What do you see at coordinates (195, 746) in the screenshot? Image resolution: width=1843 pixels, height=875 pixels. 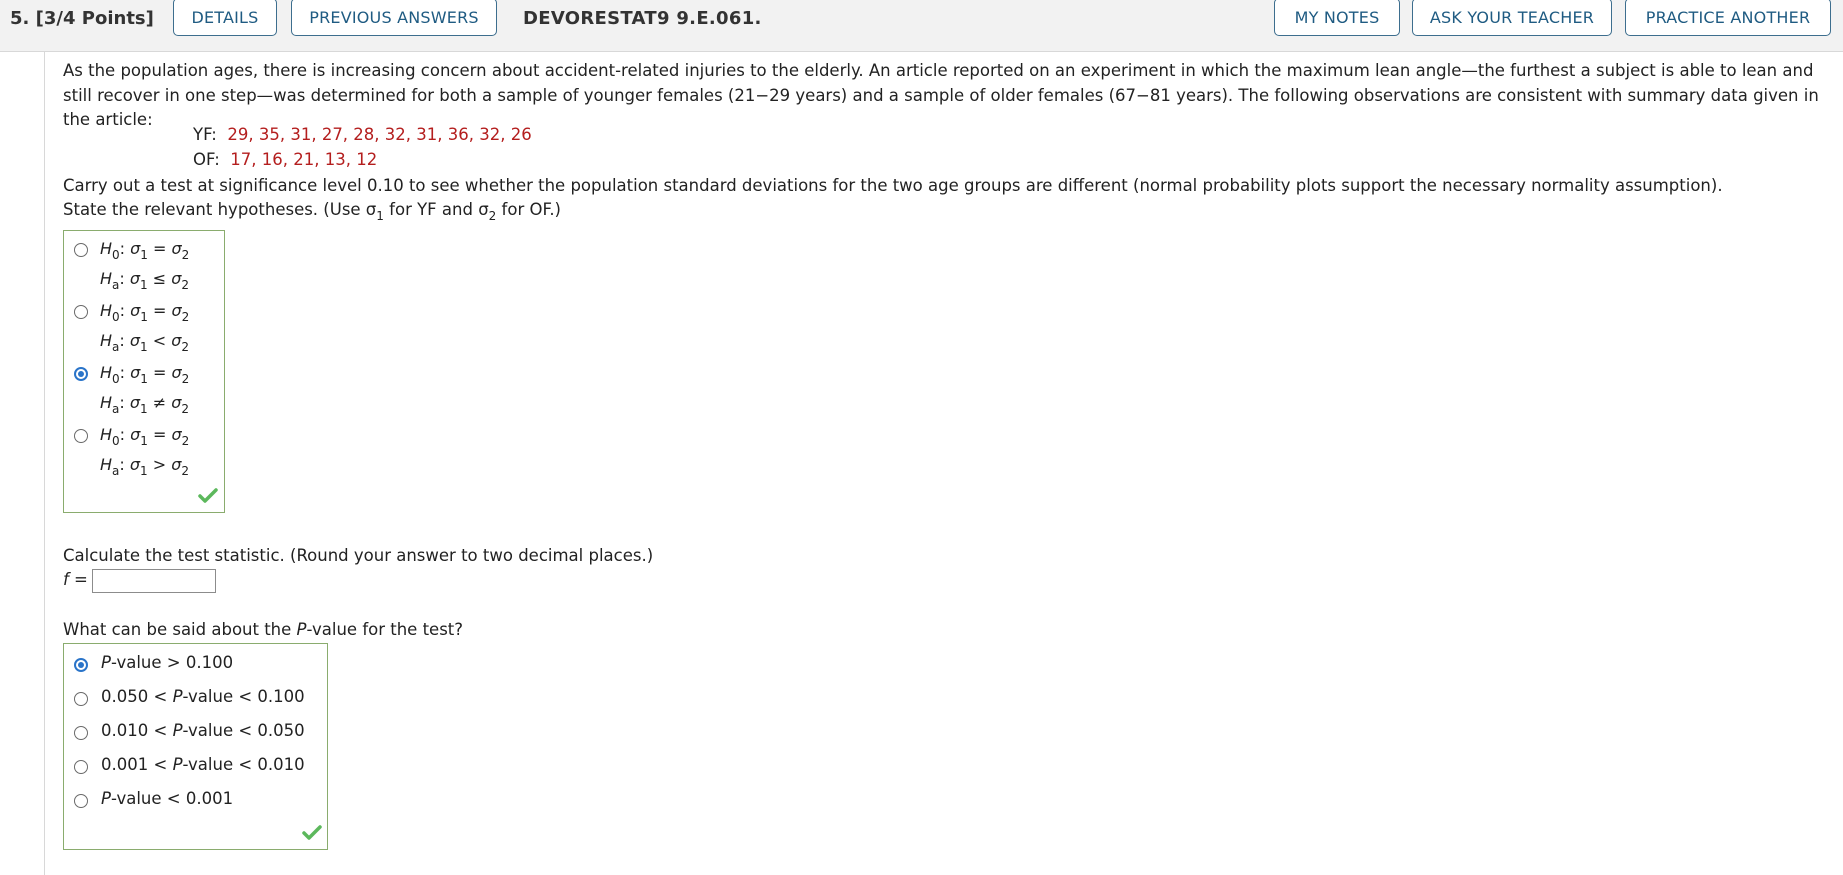 I see `pvalue-answer-box` at bounding box center [195, 746].